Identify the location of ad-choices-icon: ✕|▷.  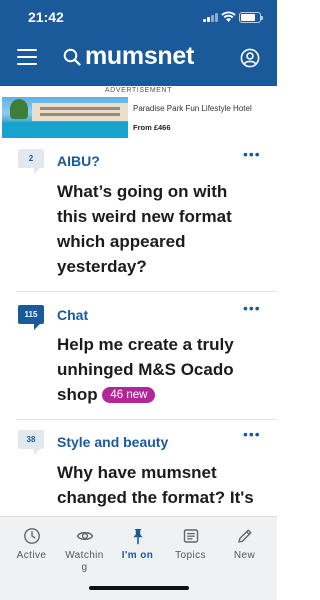
(12, 135).